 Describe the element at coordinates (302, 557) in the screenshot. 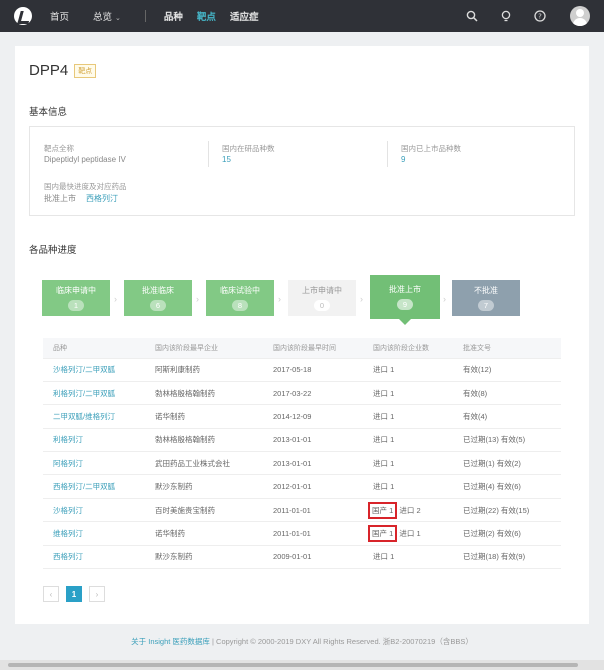

I see `table-row: 西格列汀 默沙东制药 2009-01-01 进口 1 已过期(18) 有效(9)` at that location.